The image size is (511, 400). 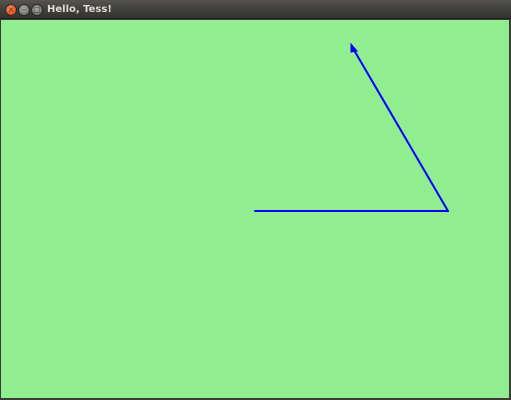 I want to click on title-bar: × – □ Hello, Tess!, so click(x=255, y=9).